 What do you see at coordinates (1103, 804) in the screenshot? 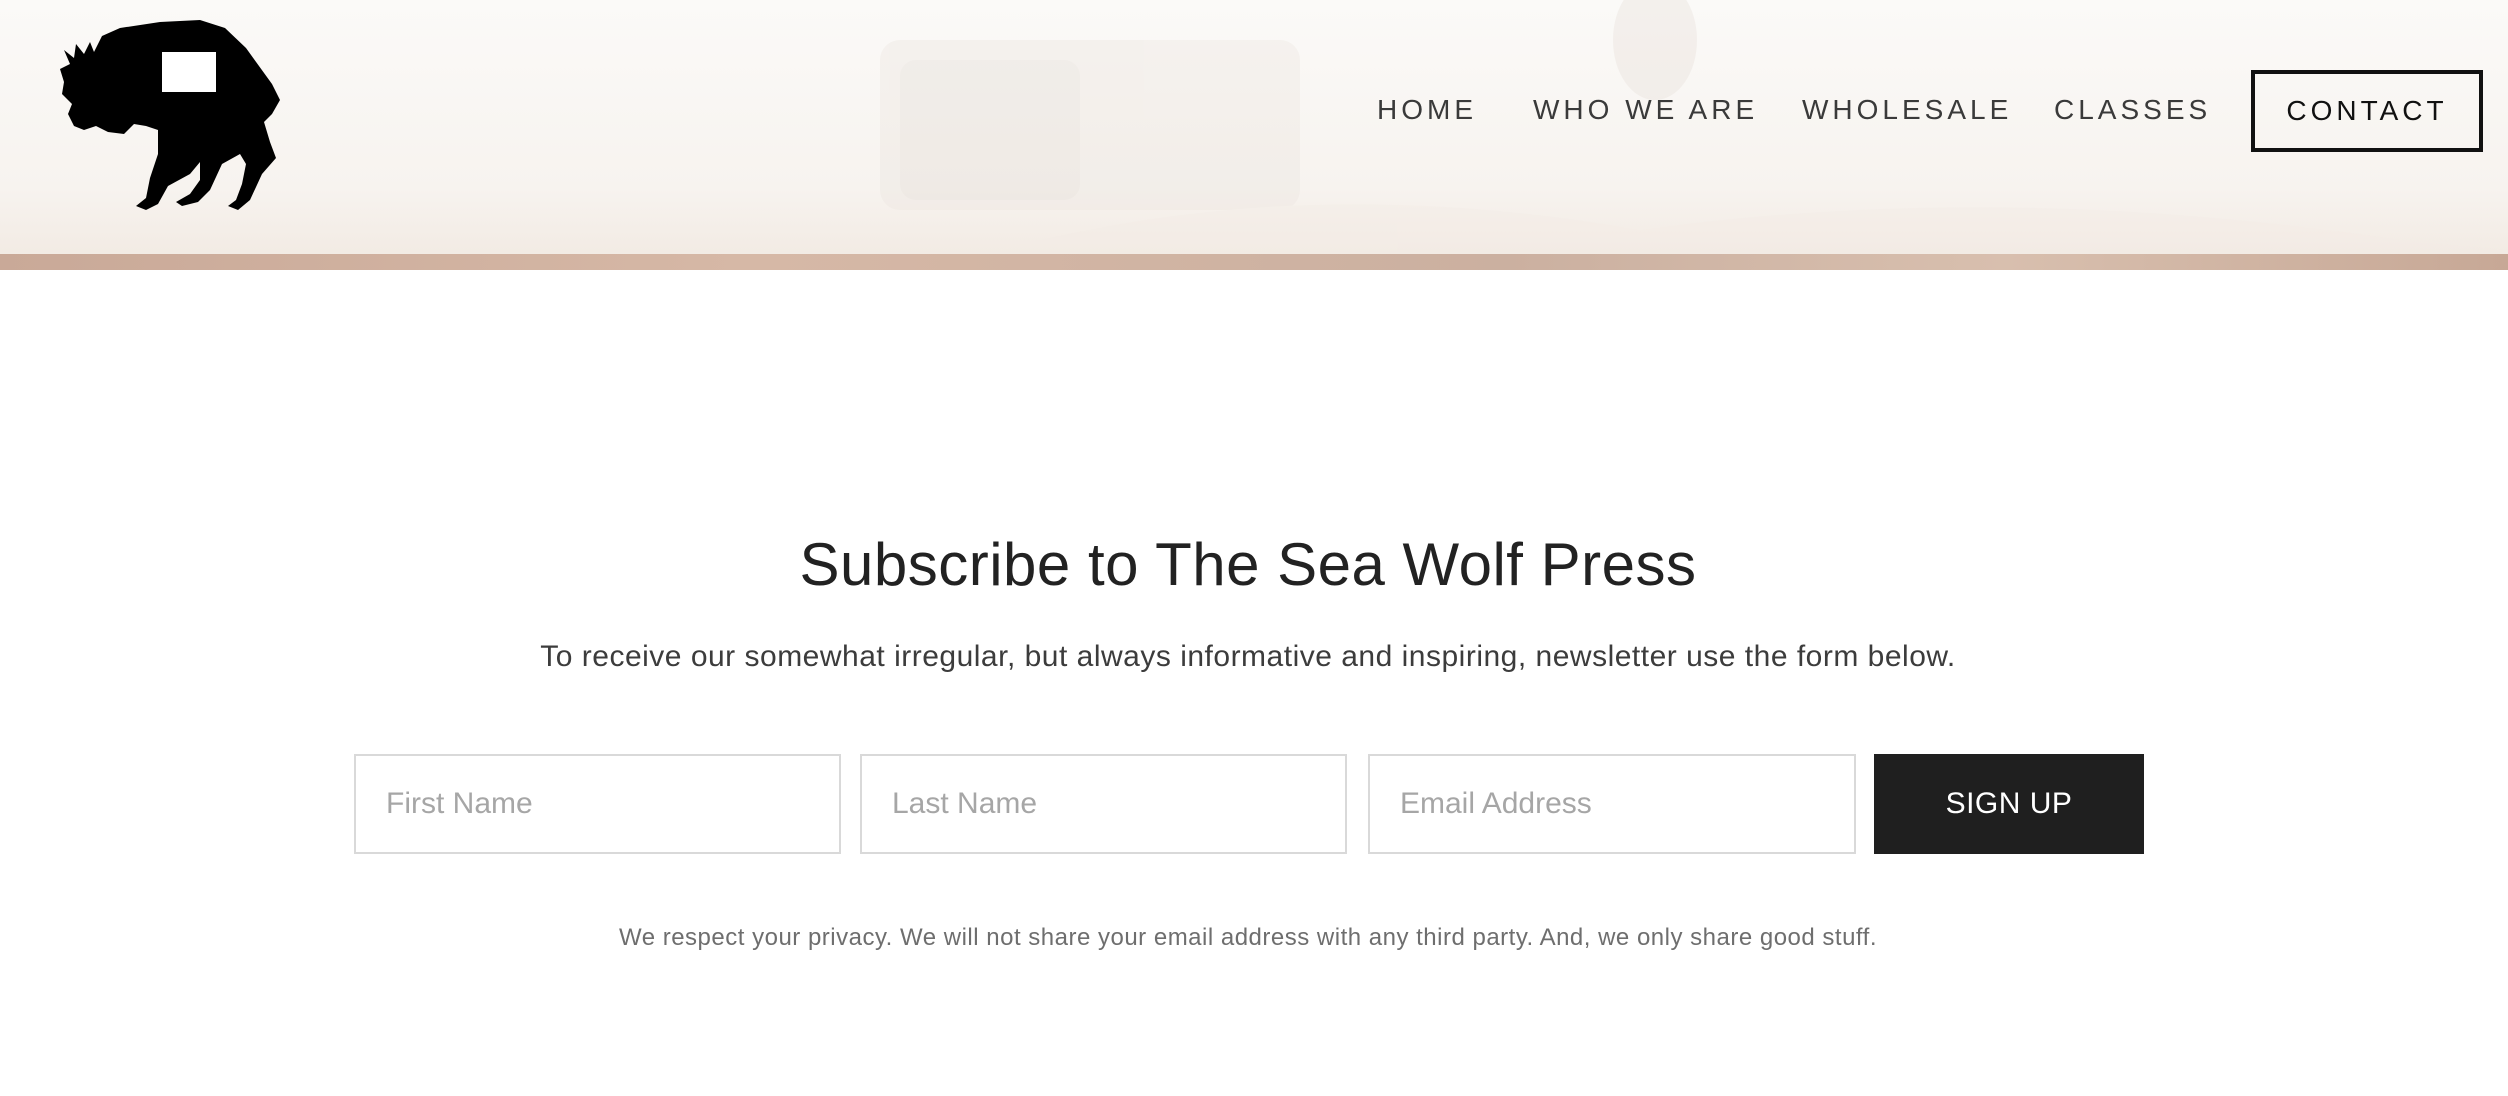
I see `last-name-input` at bounding box center [1103, 804].